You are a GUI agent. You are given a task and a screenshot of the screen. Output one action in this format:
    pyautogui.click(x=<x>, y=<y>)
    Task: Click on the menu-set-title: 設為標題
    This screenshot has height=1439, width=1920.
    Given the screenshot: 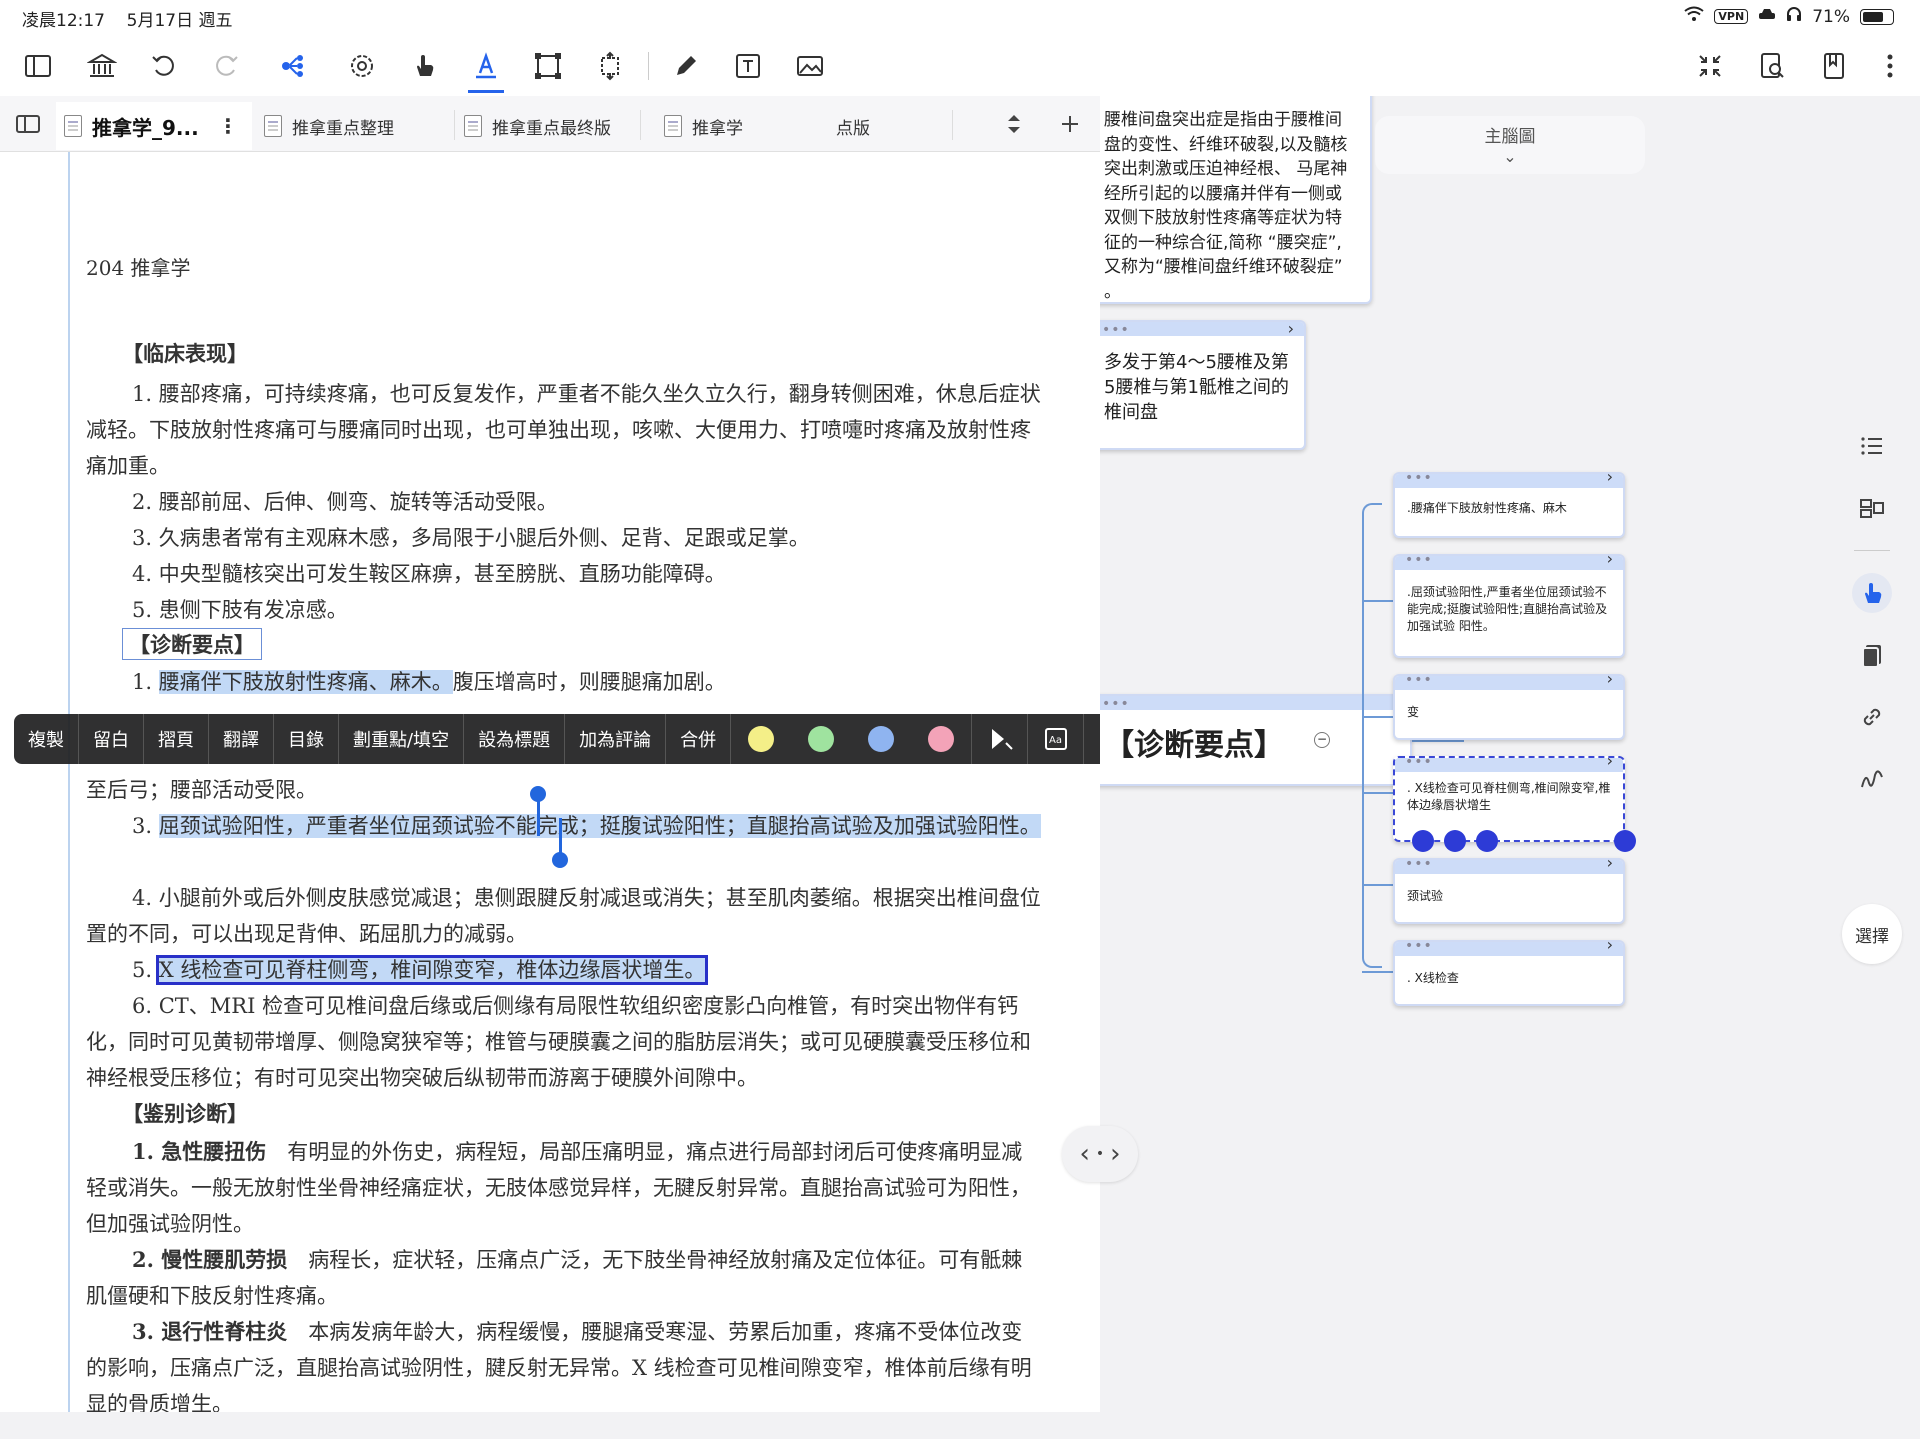 What is the action you would take?
    pyautogui.click(x=515, y=739)
    